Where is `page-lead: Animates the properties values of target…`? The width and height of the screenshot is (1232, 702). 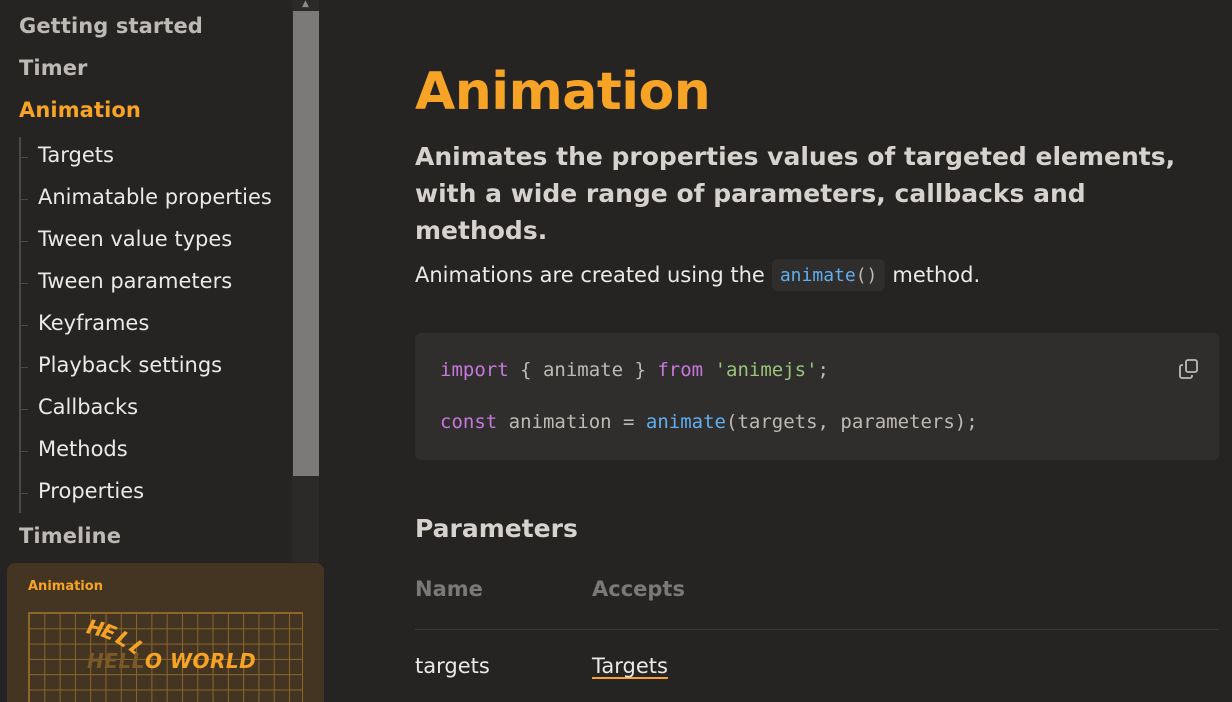 page-lead: Animates the properties values of target… is located at coordinates (795, 193).